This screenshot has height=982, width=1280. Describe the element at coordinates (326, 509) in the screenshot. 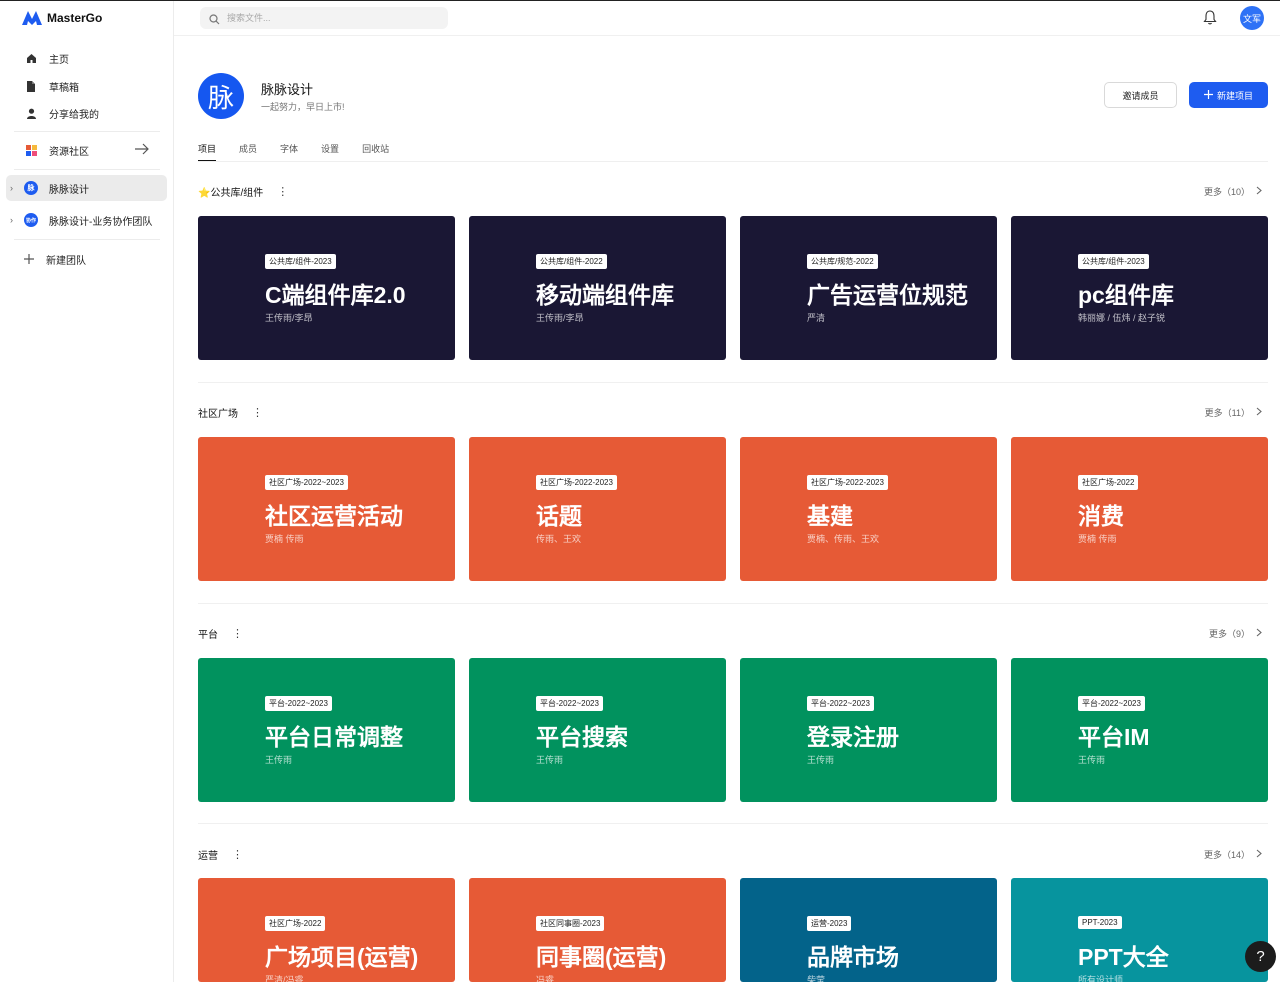

I see `project-card: 社区广场-2022~2023 社区运营活动 贾楠 传雨` at that location.